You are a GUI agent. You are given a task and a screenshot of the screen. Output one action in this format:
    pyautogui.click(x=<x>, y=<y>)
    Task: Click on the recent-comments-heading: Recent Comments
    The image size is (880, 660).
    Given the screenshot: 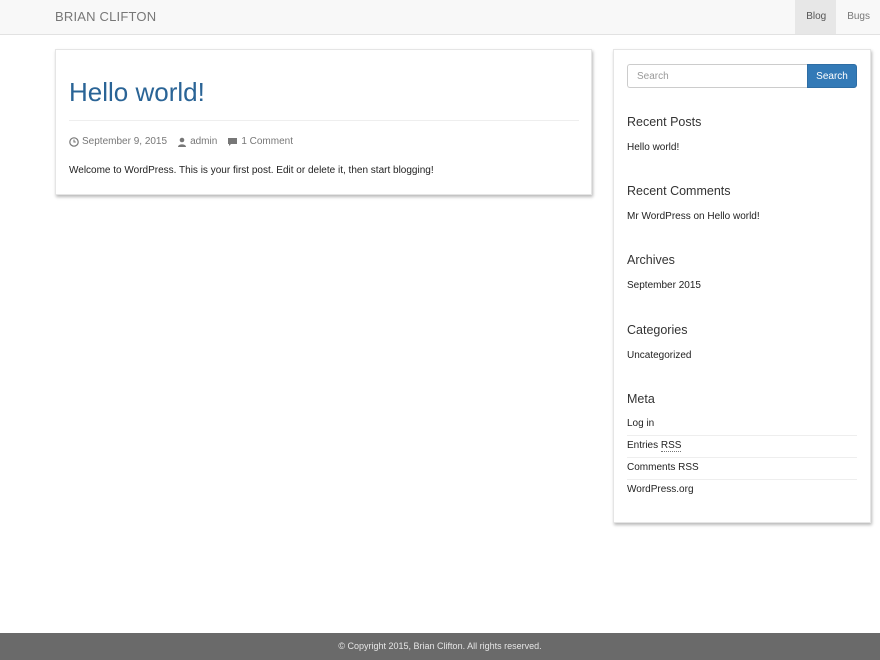 What is the action you would take?
    pyautogui.click(x=679, y=191)
    